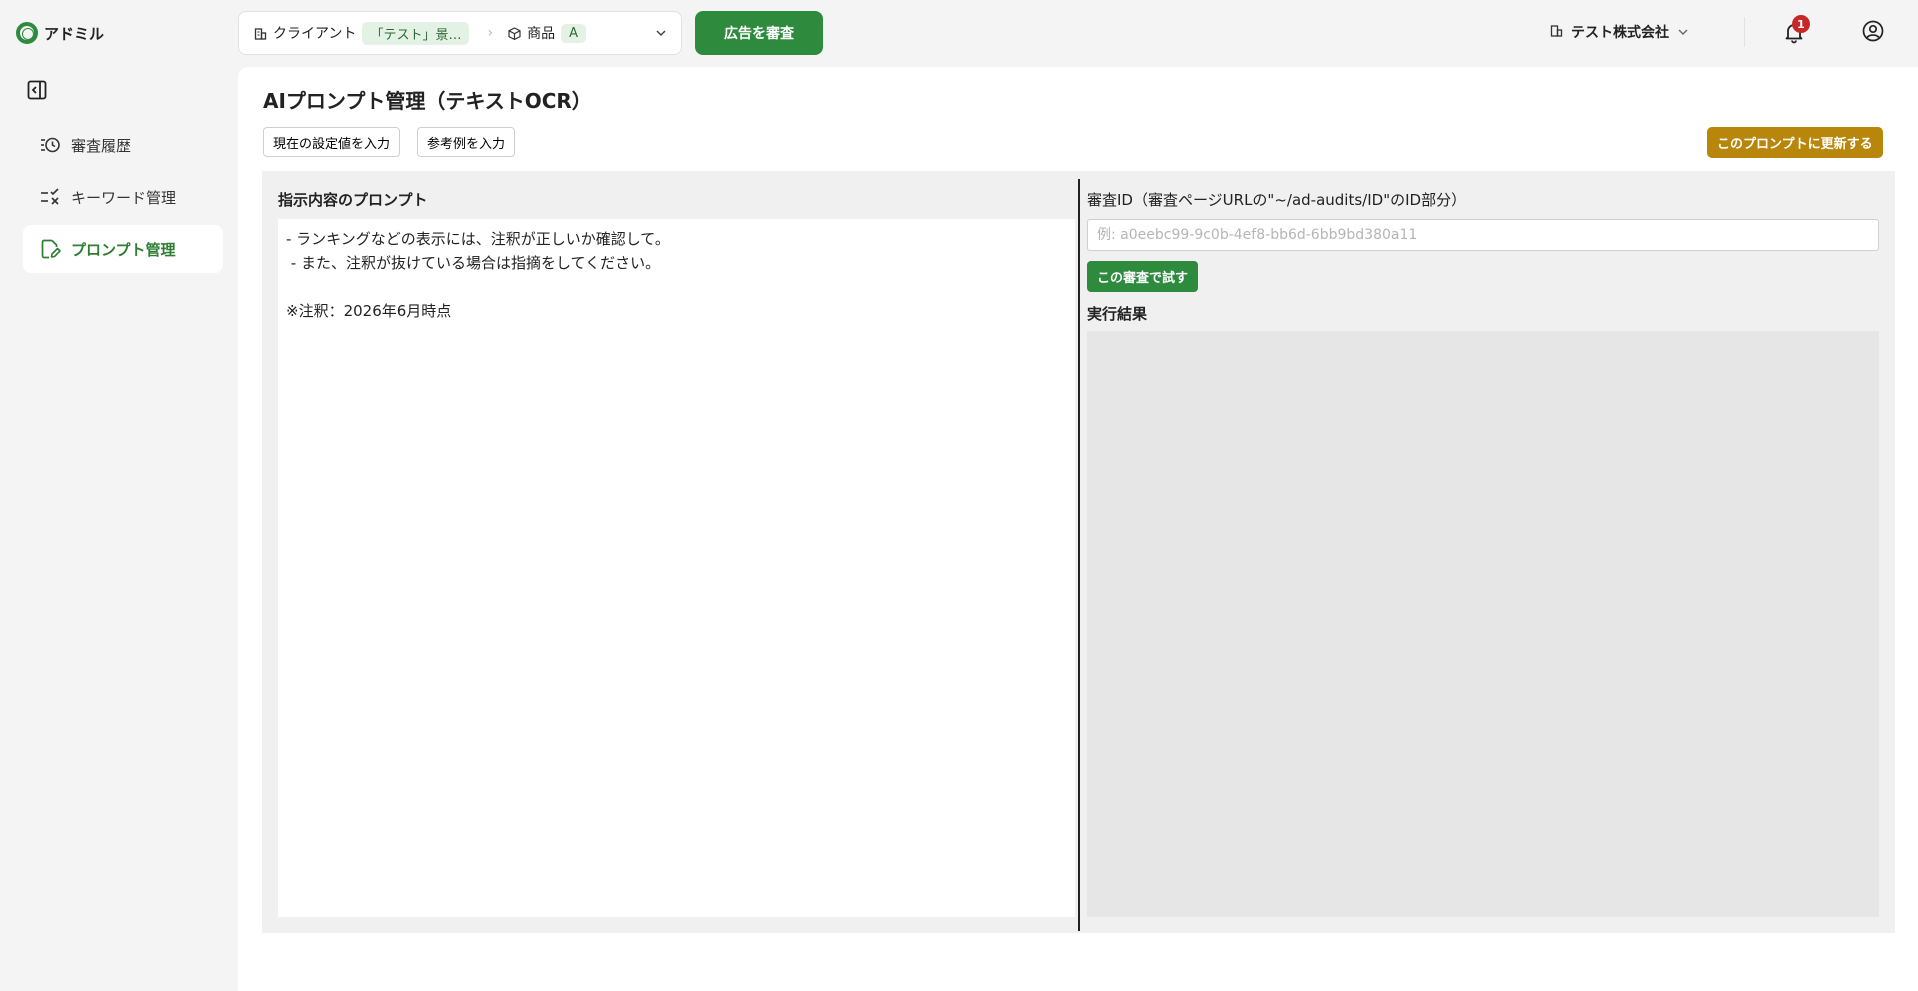  What do you see at coordinates (74, 33) in the screenshot?
I see `app-name: アドミル` at bounding box center [74, 33].